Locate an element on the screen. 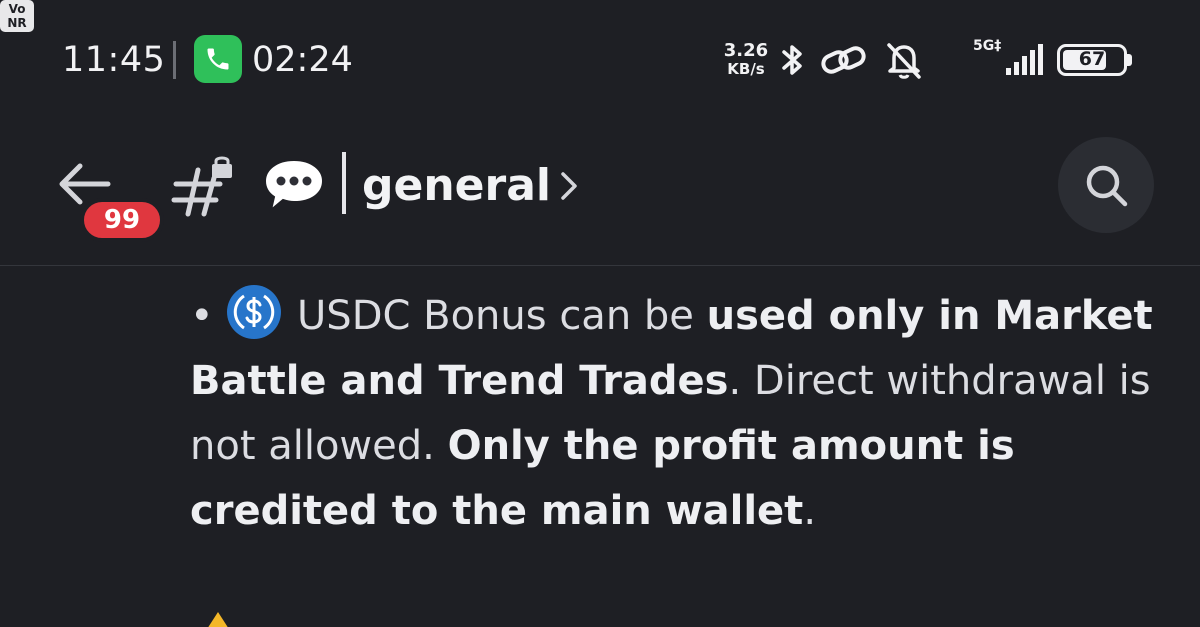 This screenshot has width=1200, height=627. channel-title: general is located at coordinates (456, 185).